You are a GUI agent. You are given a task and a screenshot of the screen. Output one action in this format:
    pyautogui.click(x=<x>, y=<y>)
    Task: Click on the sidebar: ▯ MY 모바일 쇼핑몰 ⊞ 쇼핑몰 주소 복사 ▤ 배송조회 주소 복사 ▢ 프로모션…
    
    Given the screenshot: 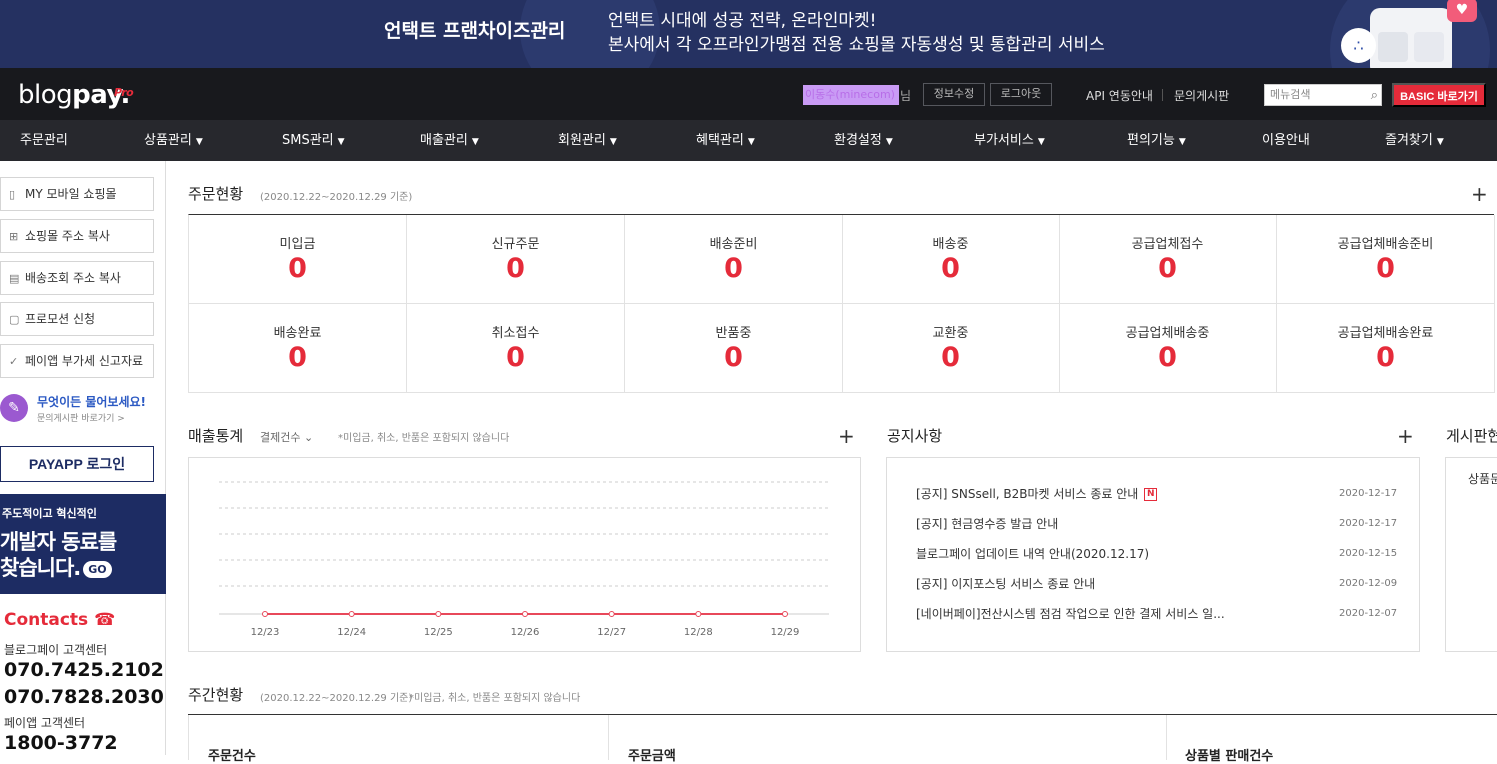 What is the action you would take?
    pyautogui.click(x=83, y=458)
    